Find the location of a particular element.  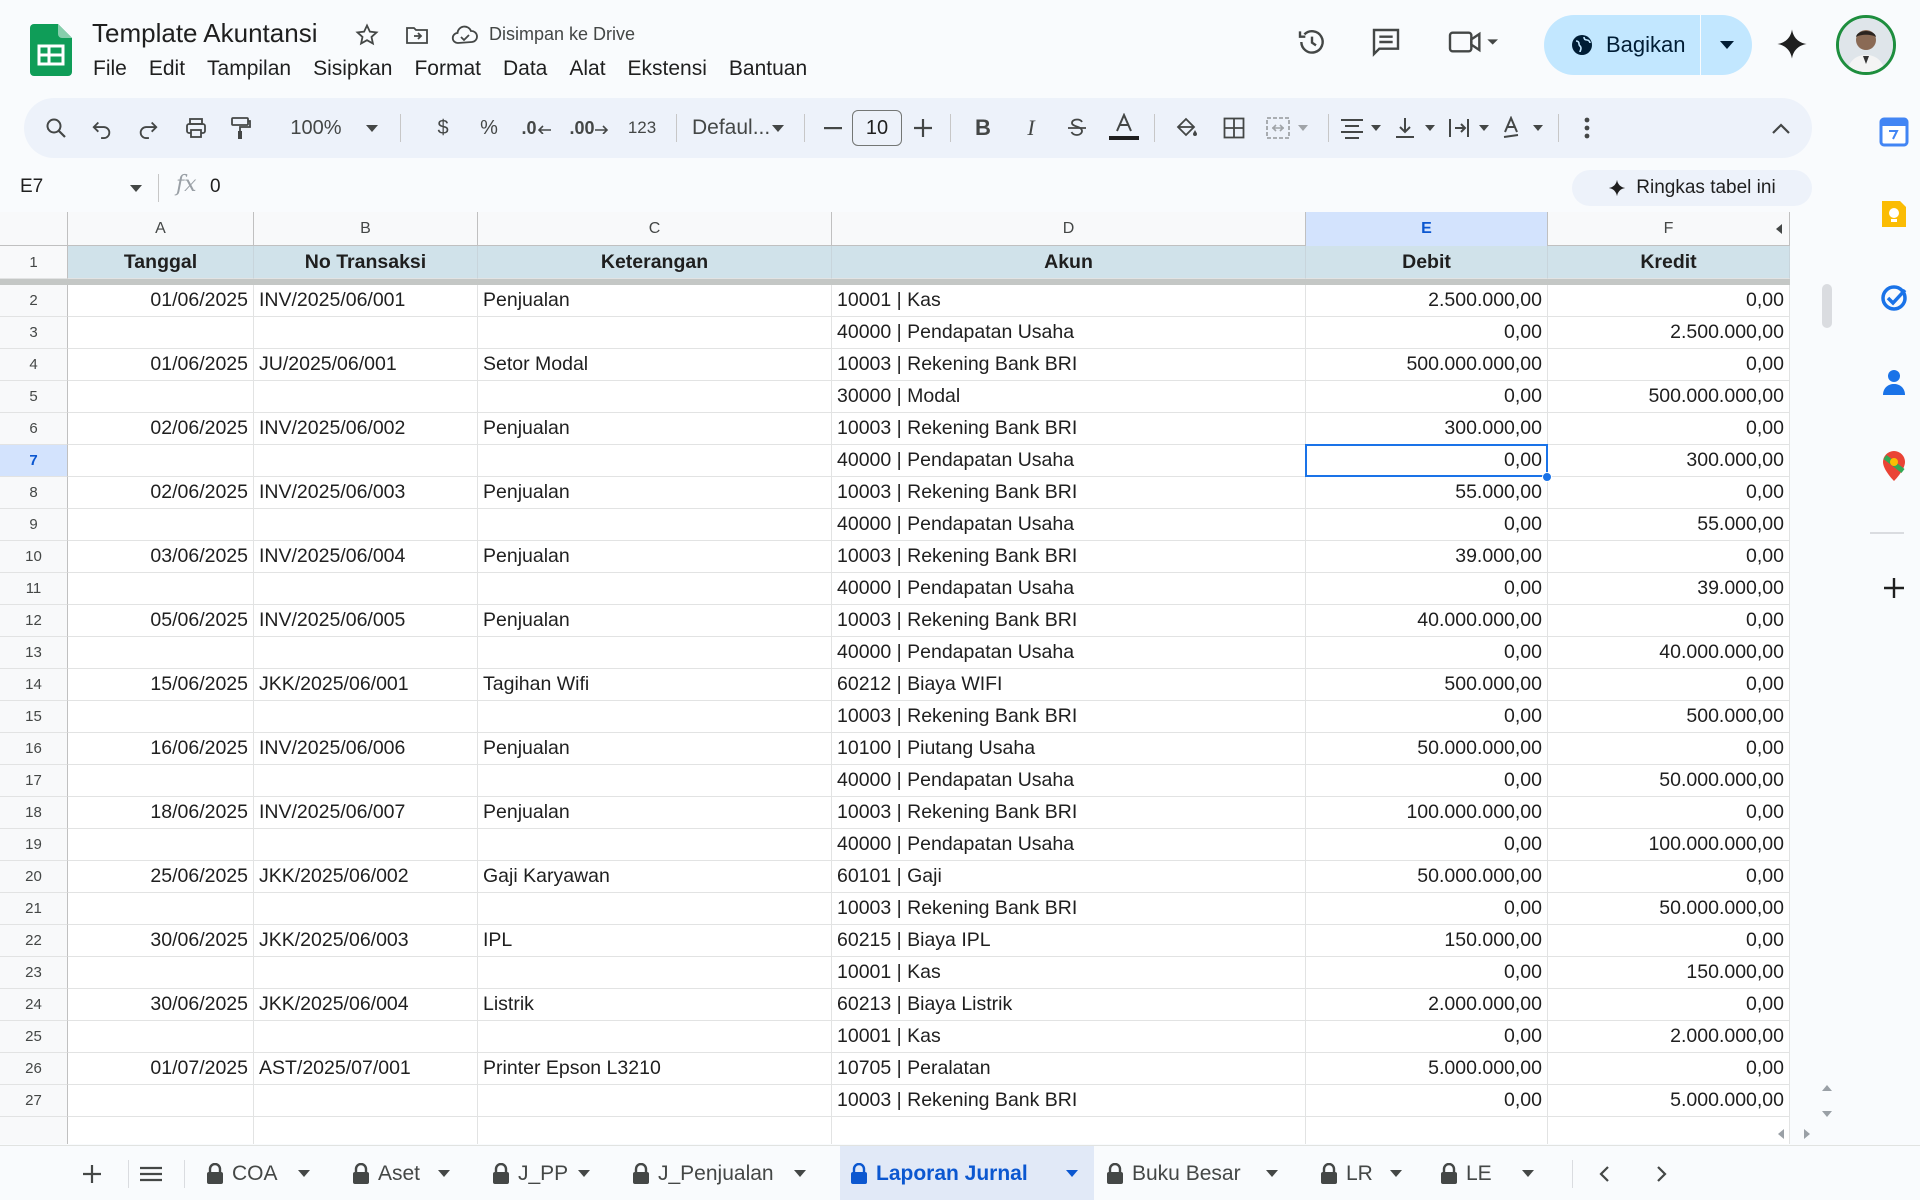

row-header: 1 is located at coordinates (34, 262).